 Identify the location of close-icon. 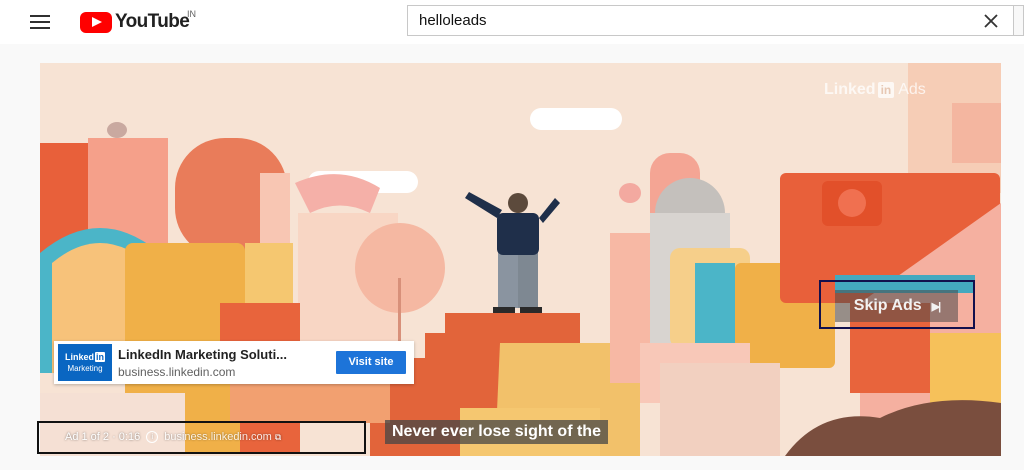
(991, 21).